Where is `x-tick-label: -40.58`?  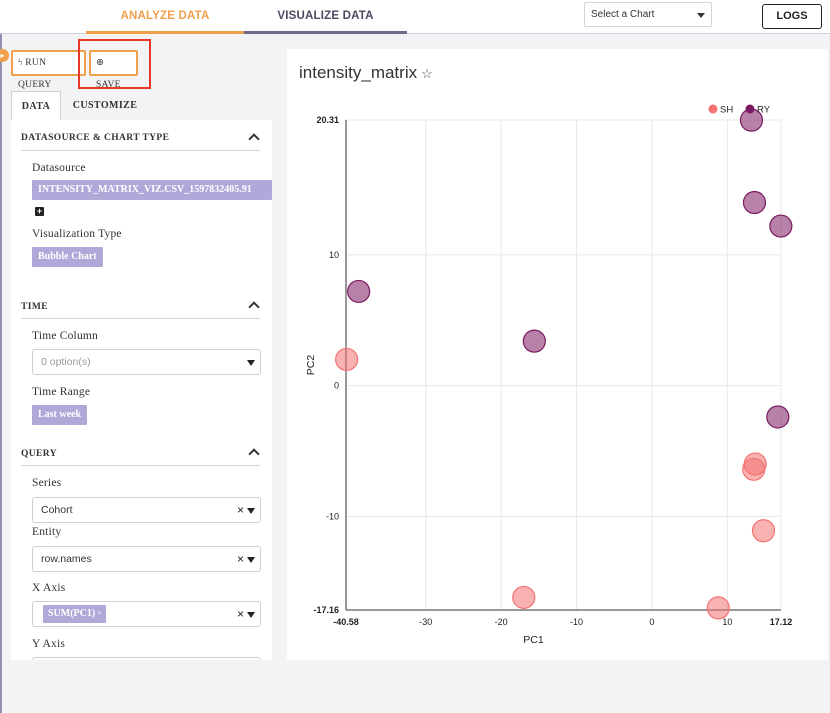 x-tick-label: -40.58 is located at coordinates (346, 622).